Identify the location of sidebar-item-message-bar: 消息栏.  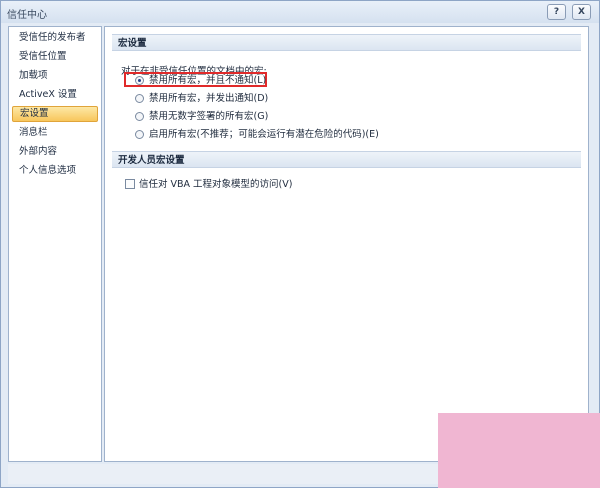
(55, 133).